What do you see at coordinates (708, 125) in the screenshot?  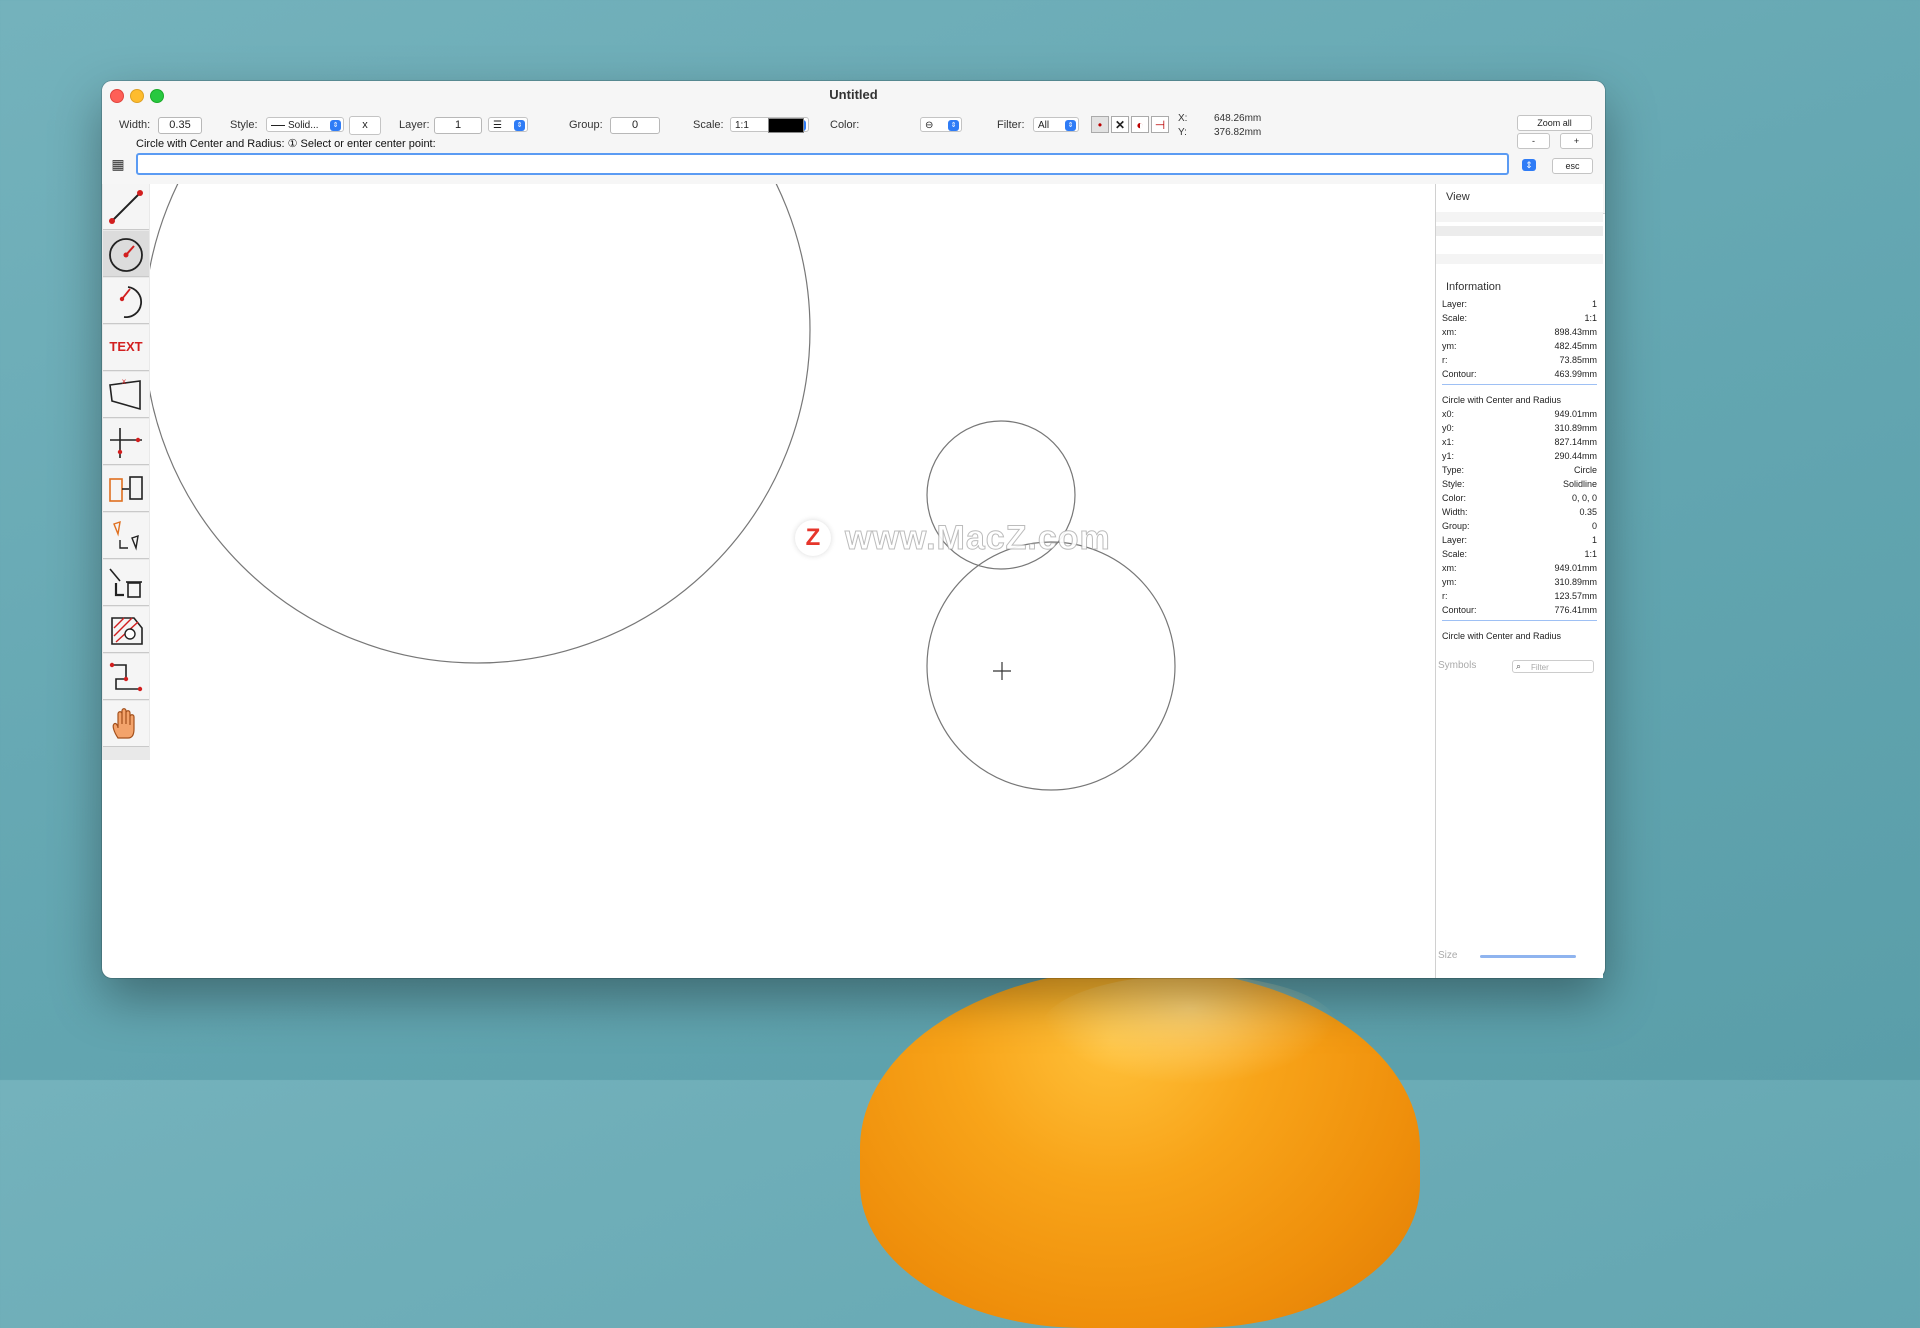 I see `scale-label: Scale:` at bounding box center [708, 125].